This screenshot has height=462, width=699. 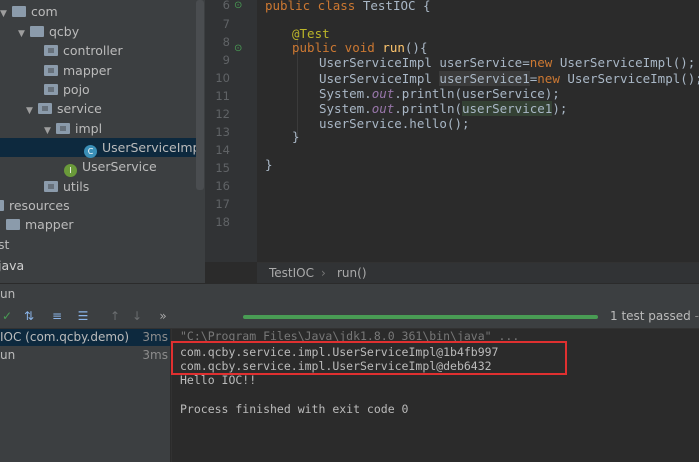 I want to click on code-line-6: public class TestIOC {, so click(x=348, y=6).